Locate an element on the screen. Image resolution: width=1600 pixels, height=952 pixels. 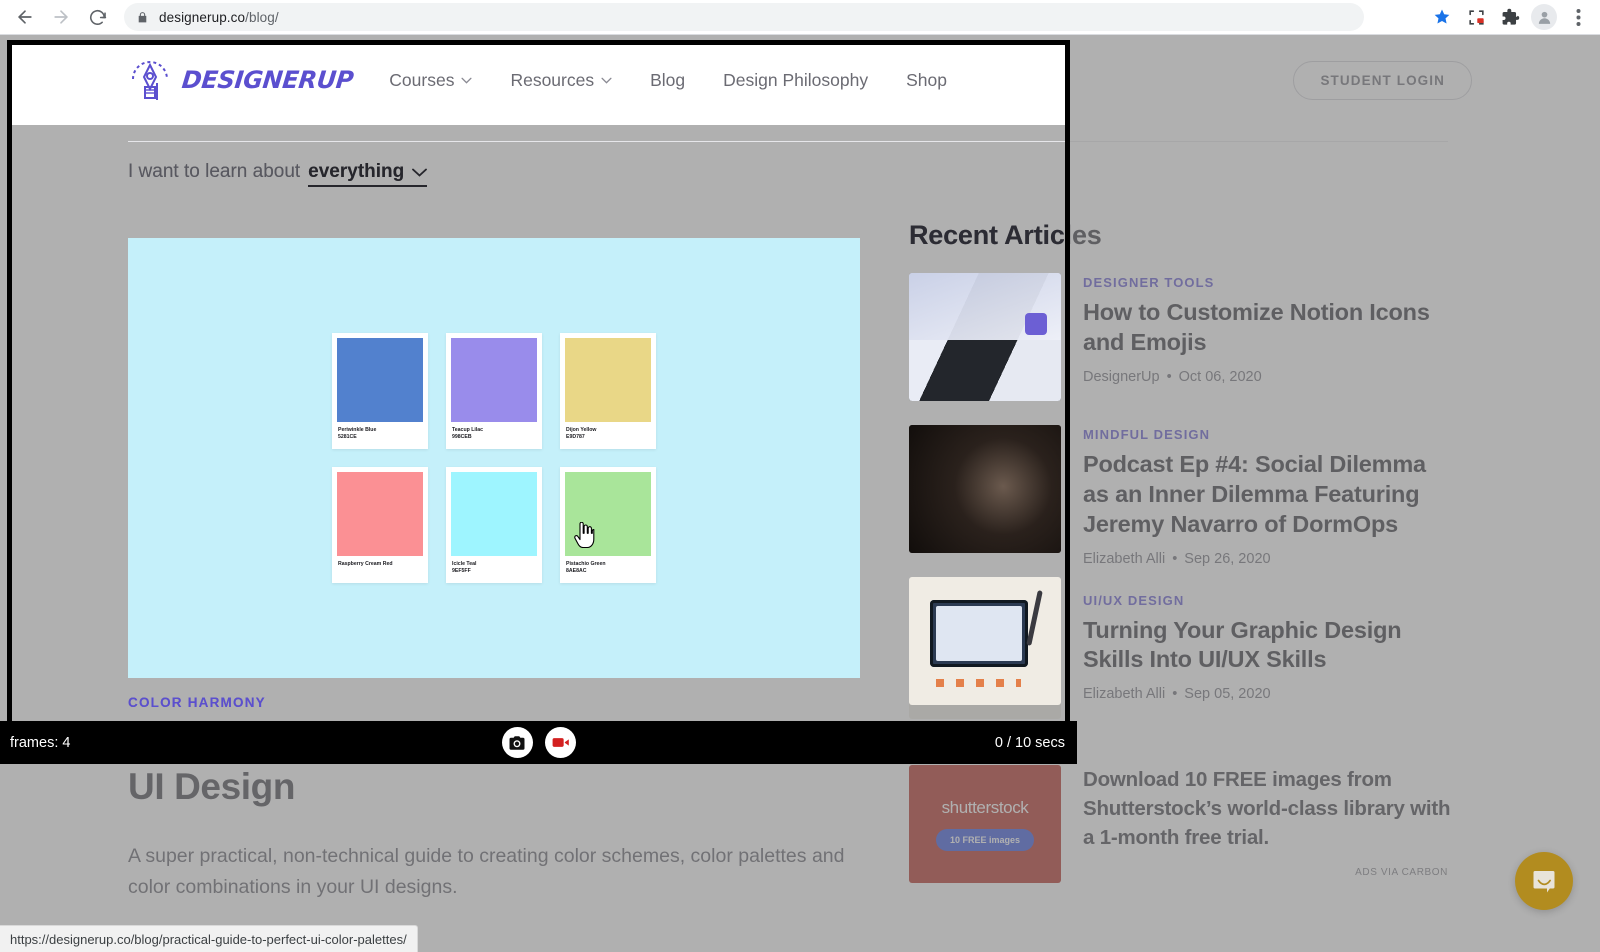
nav-label: Shop is located at coordinates (926, 79).